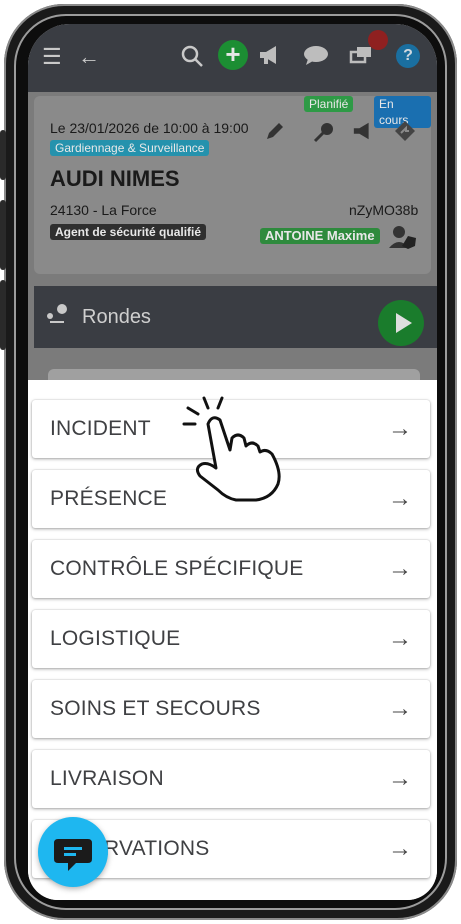  Describe the element at coordinates (403, 239) in the screenshot. I see `agent-shield-icon` at that location.